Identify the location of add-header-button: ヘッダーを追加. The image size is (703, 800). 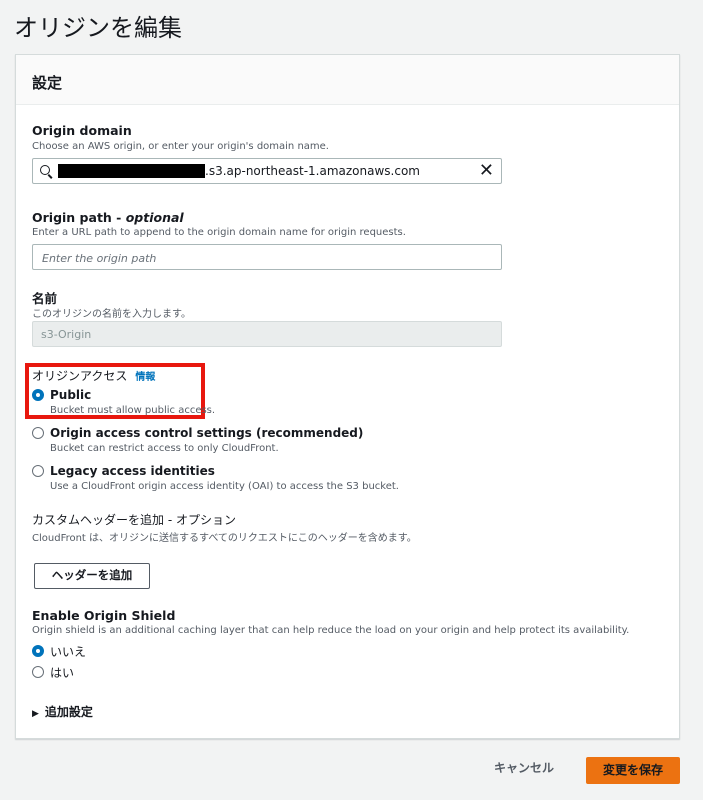
(92, 576).